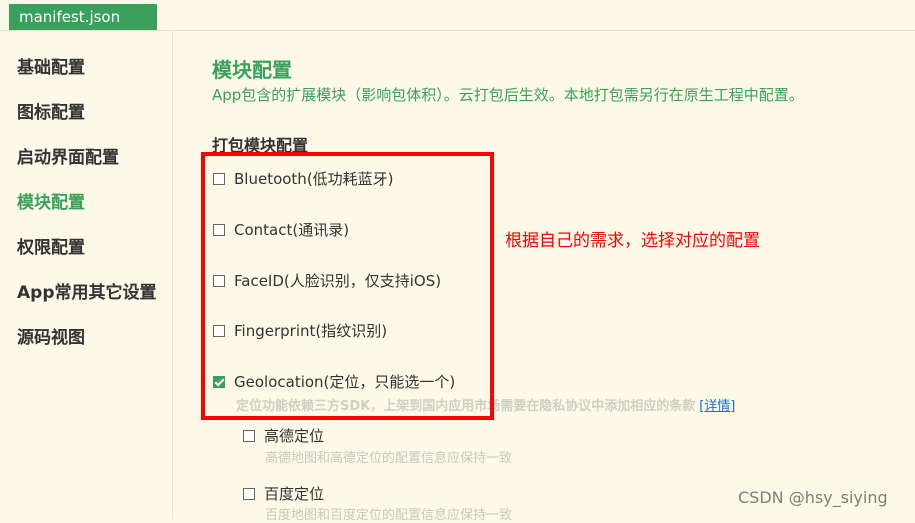 The height and width of the screenshot is (523, 915). Describe the element at coordinates (83, 17) in the screenshot. I see `tab-manifest-json: manifest.json` at that location.